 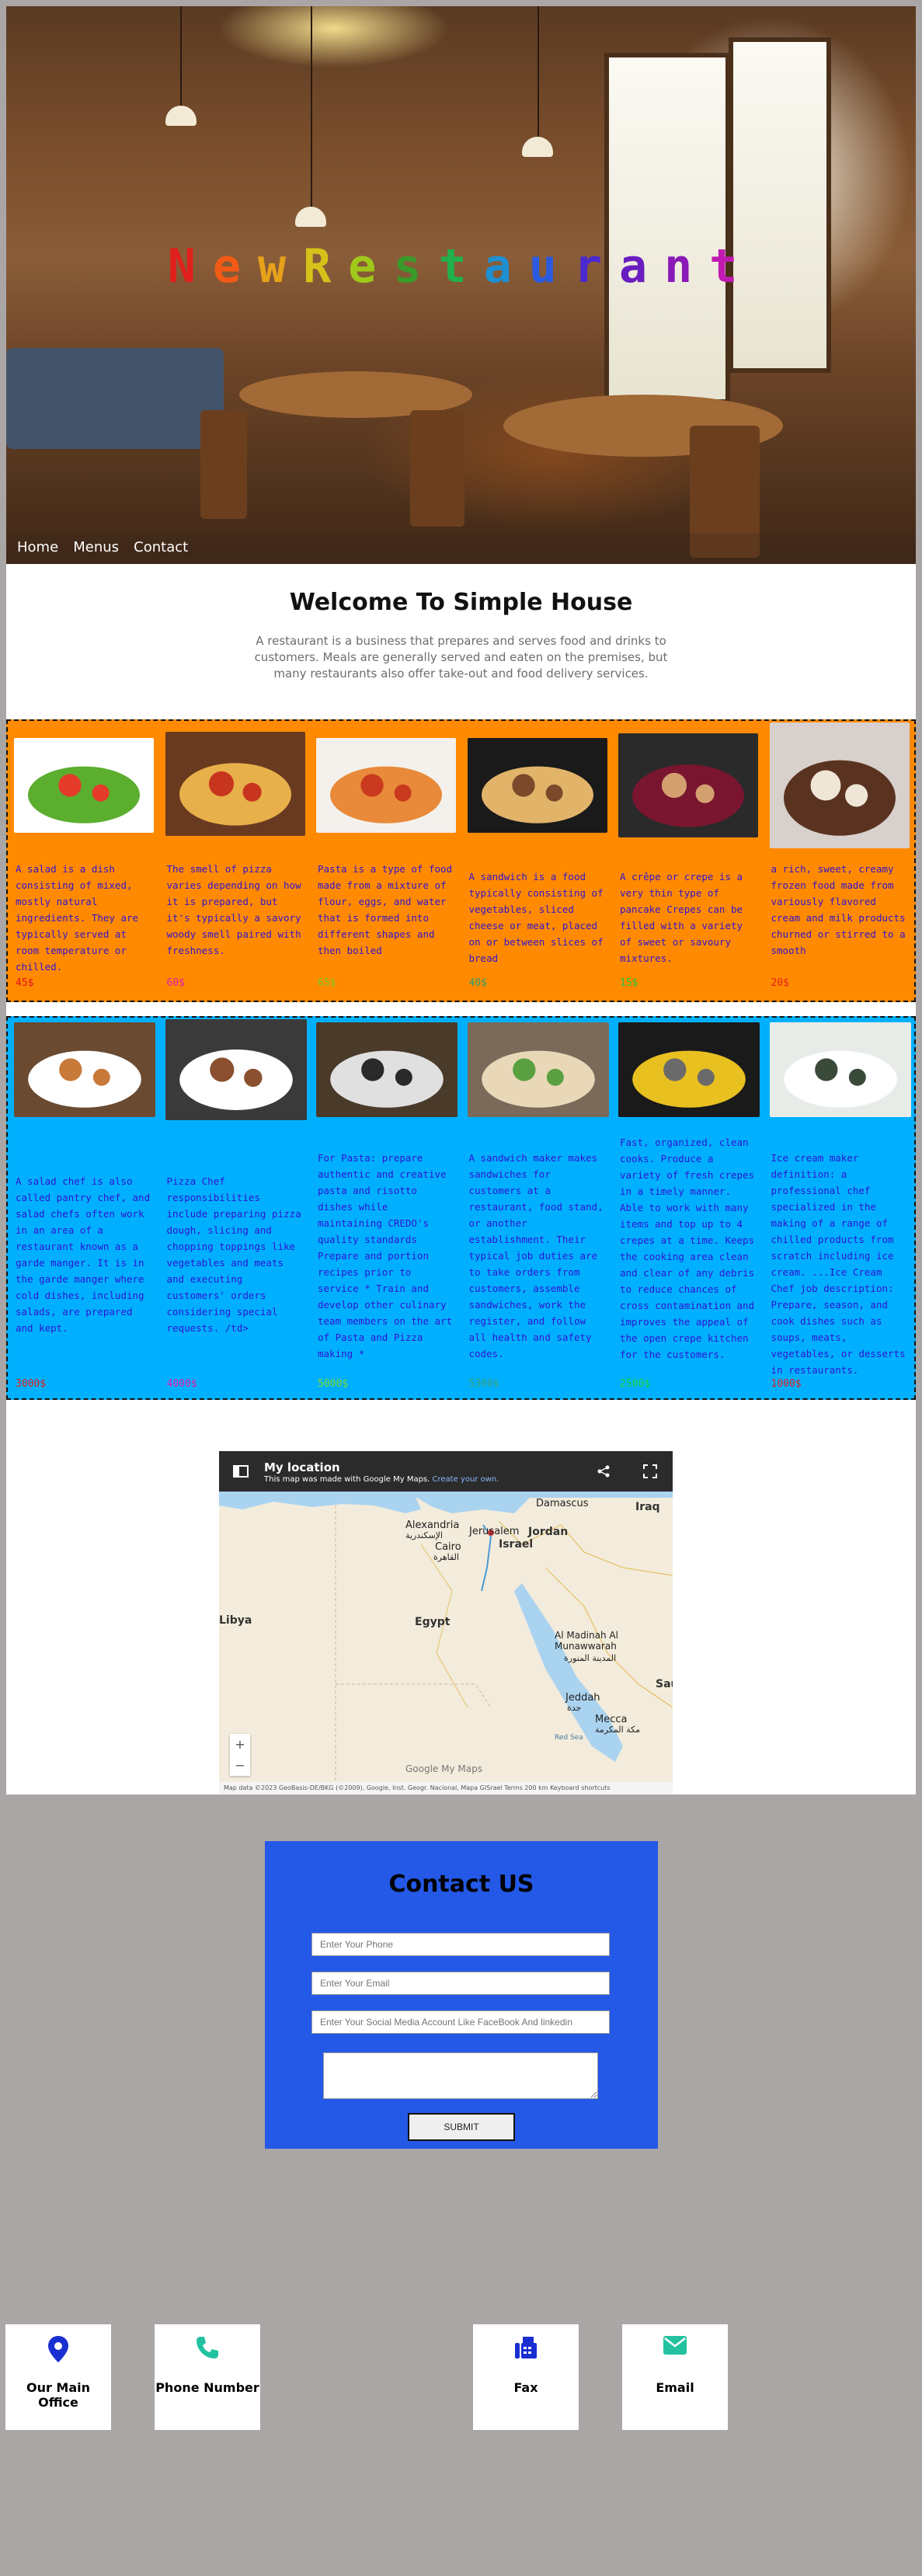 What do you see at coordinates (58, 2377) in the screenshot?
I see `info-card-office: Our Main Office` at bounding box center [58, 2377].